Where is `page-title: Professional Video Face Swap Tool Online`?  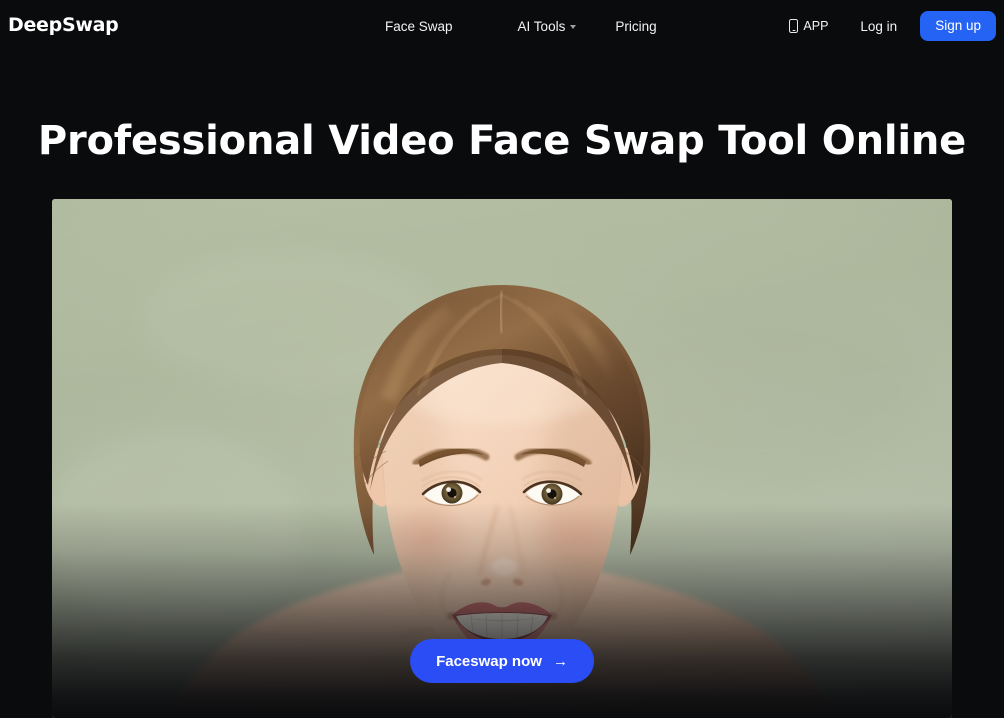 page-title: Professional Video Face Swap Tool Online is located at coordinates (502, 141).